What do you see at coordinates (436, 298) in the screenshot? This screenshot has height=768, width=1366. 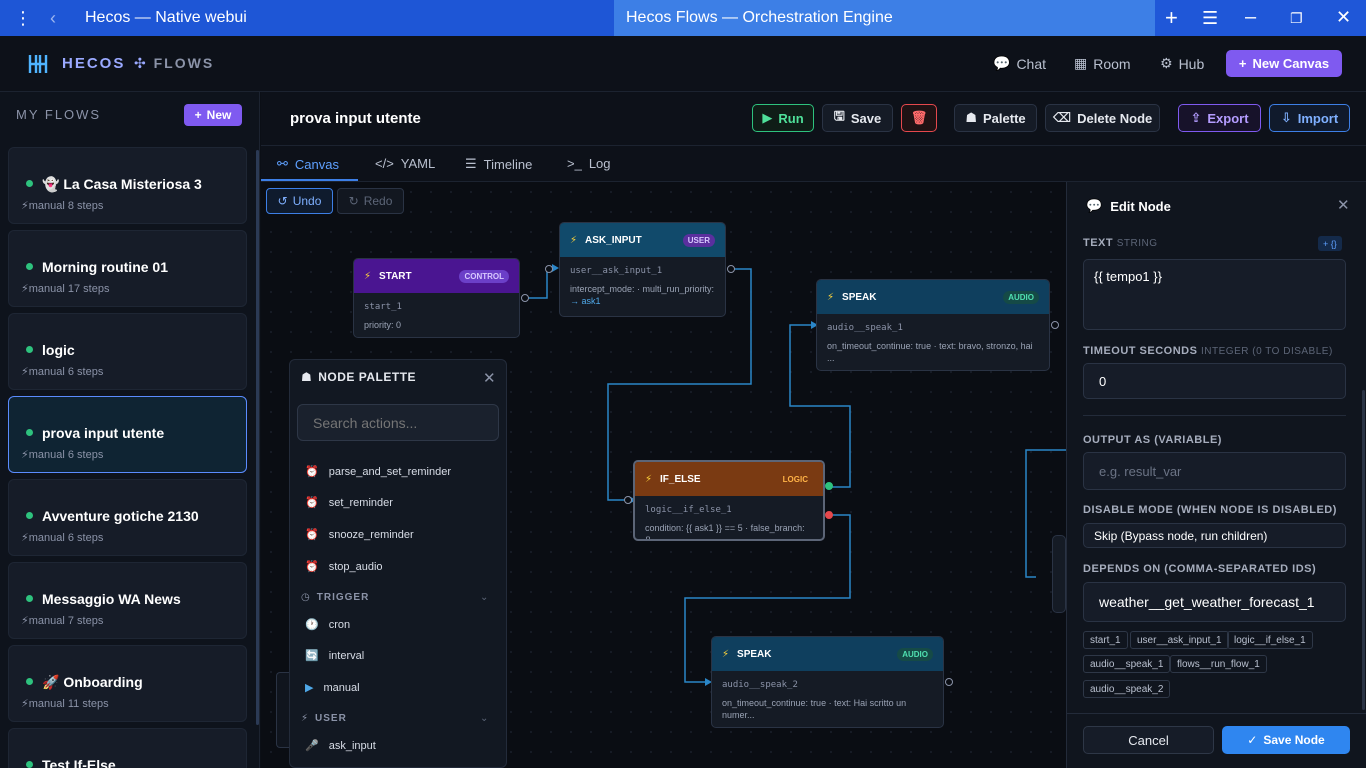 I see `node-start: ⚡ START CONTROL start_1 priority: 0` at bounding box center [436, 298].